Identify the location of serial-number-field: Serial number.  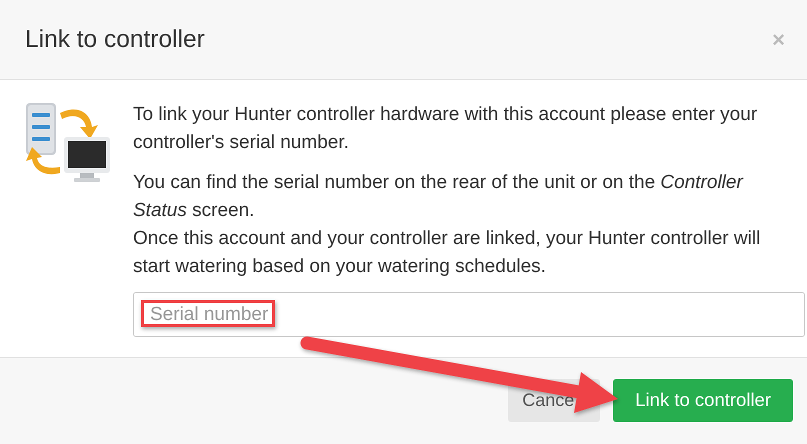
(469, 314).